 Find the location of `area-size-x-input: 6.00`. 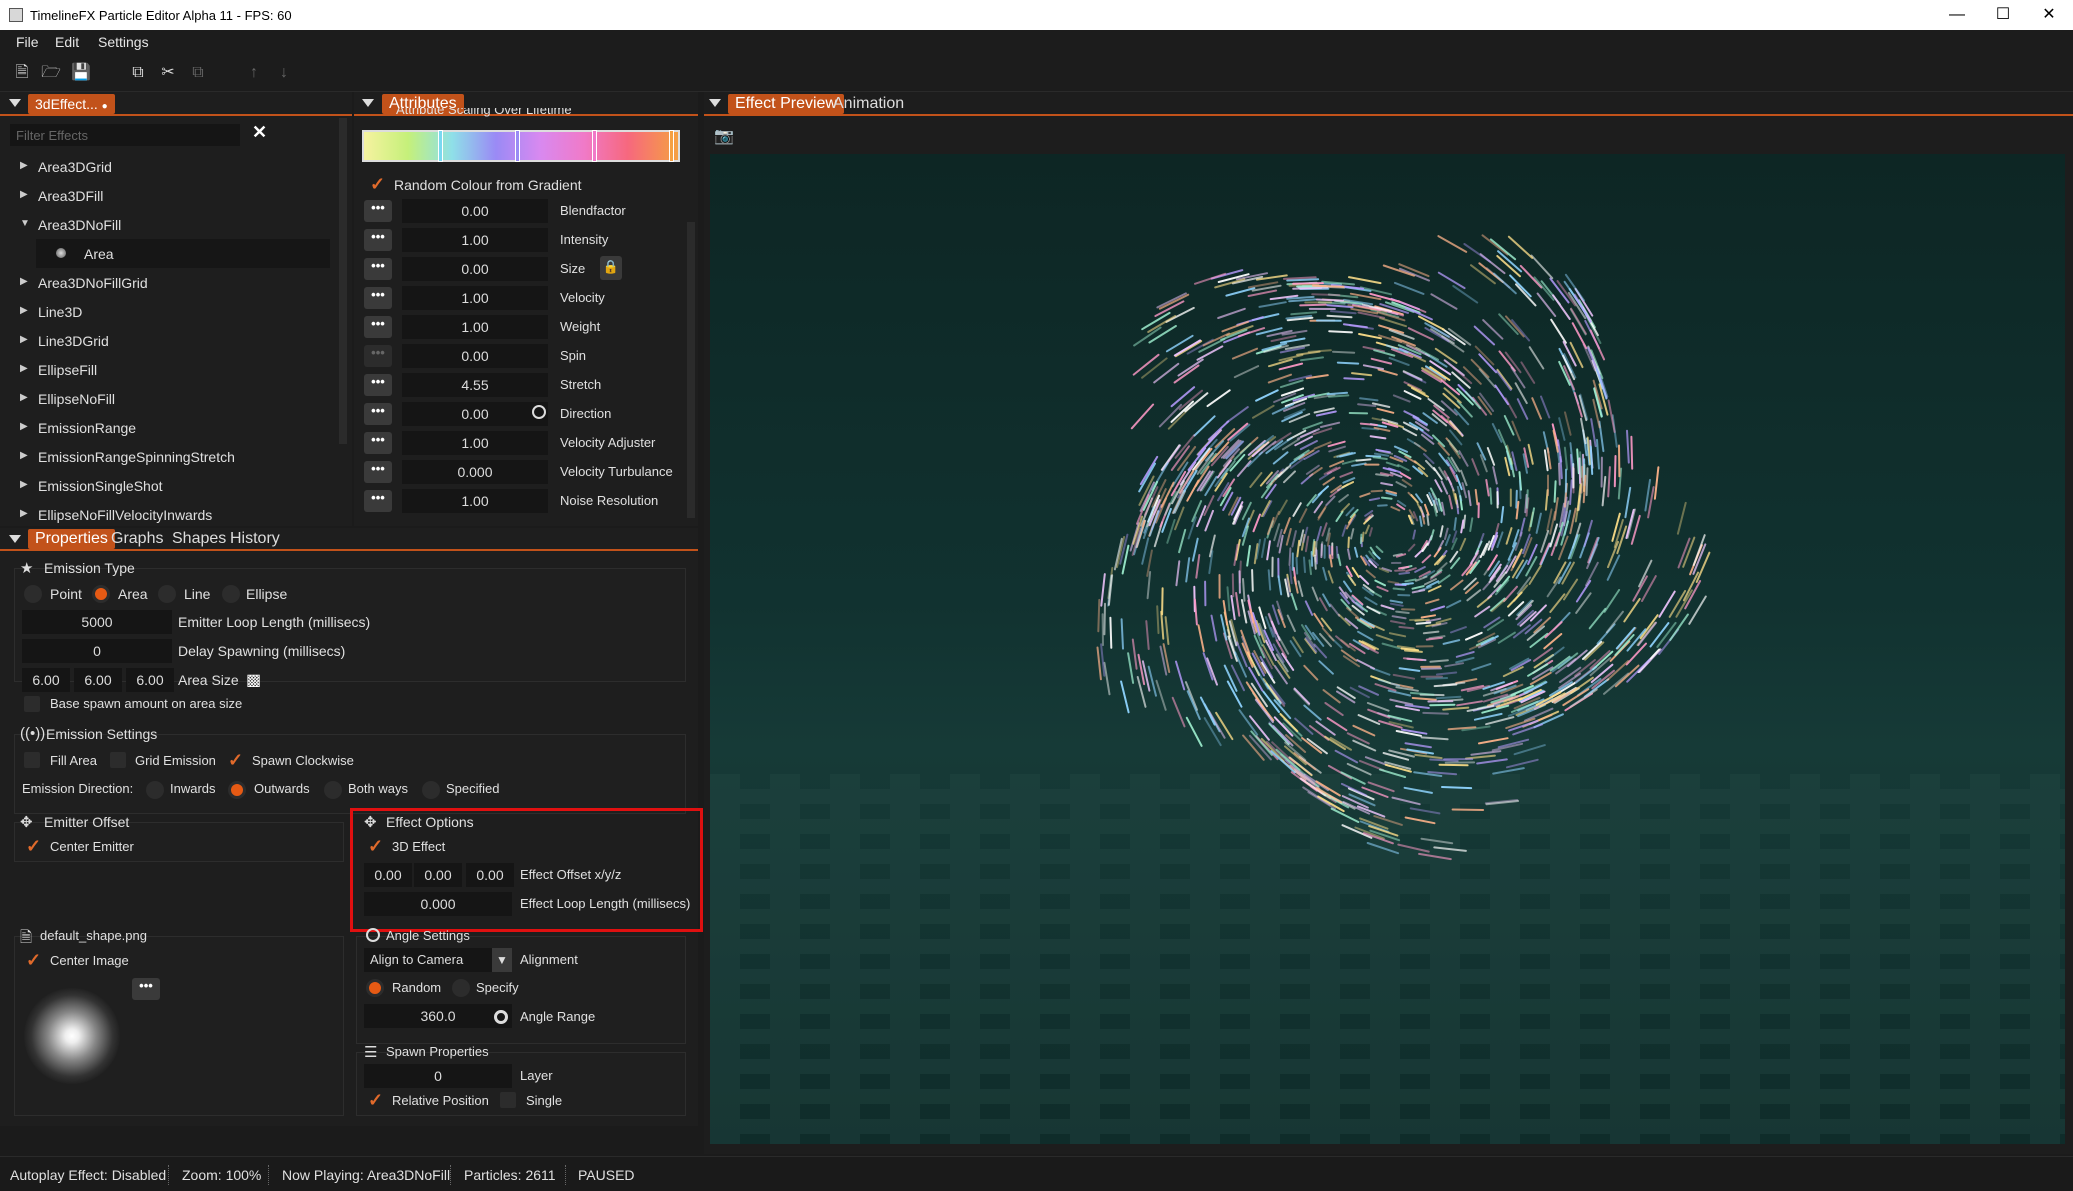

area-size-x-input: 6.00 is located at coordinates (46, 680).